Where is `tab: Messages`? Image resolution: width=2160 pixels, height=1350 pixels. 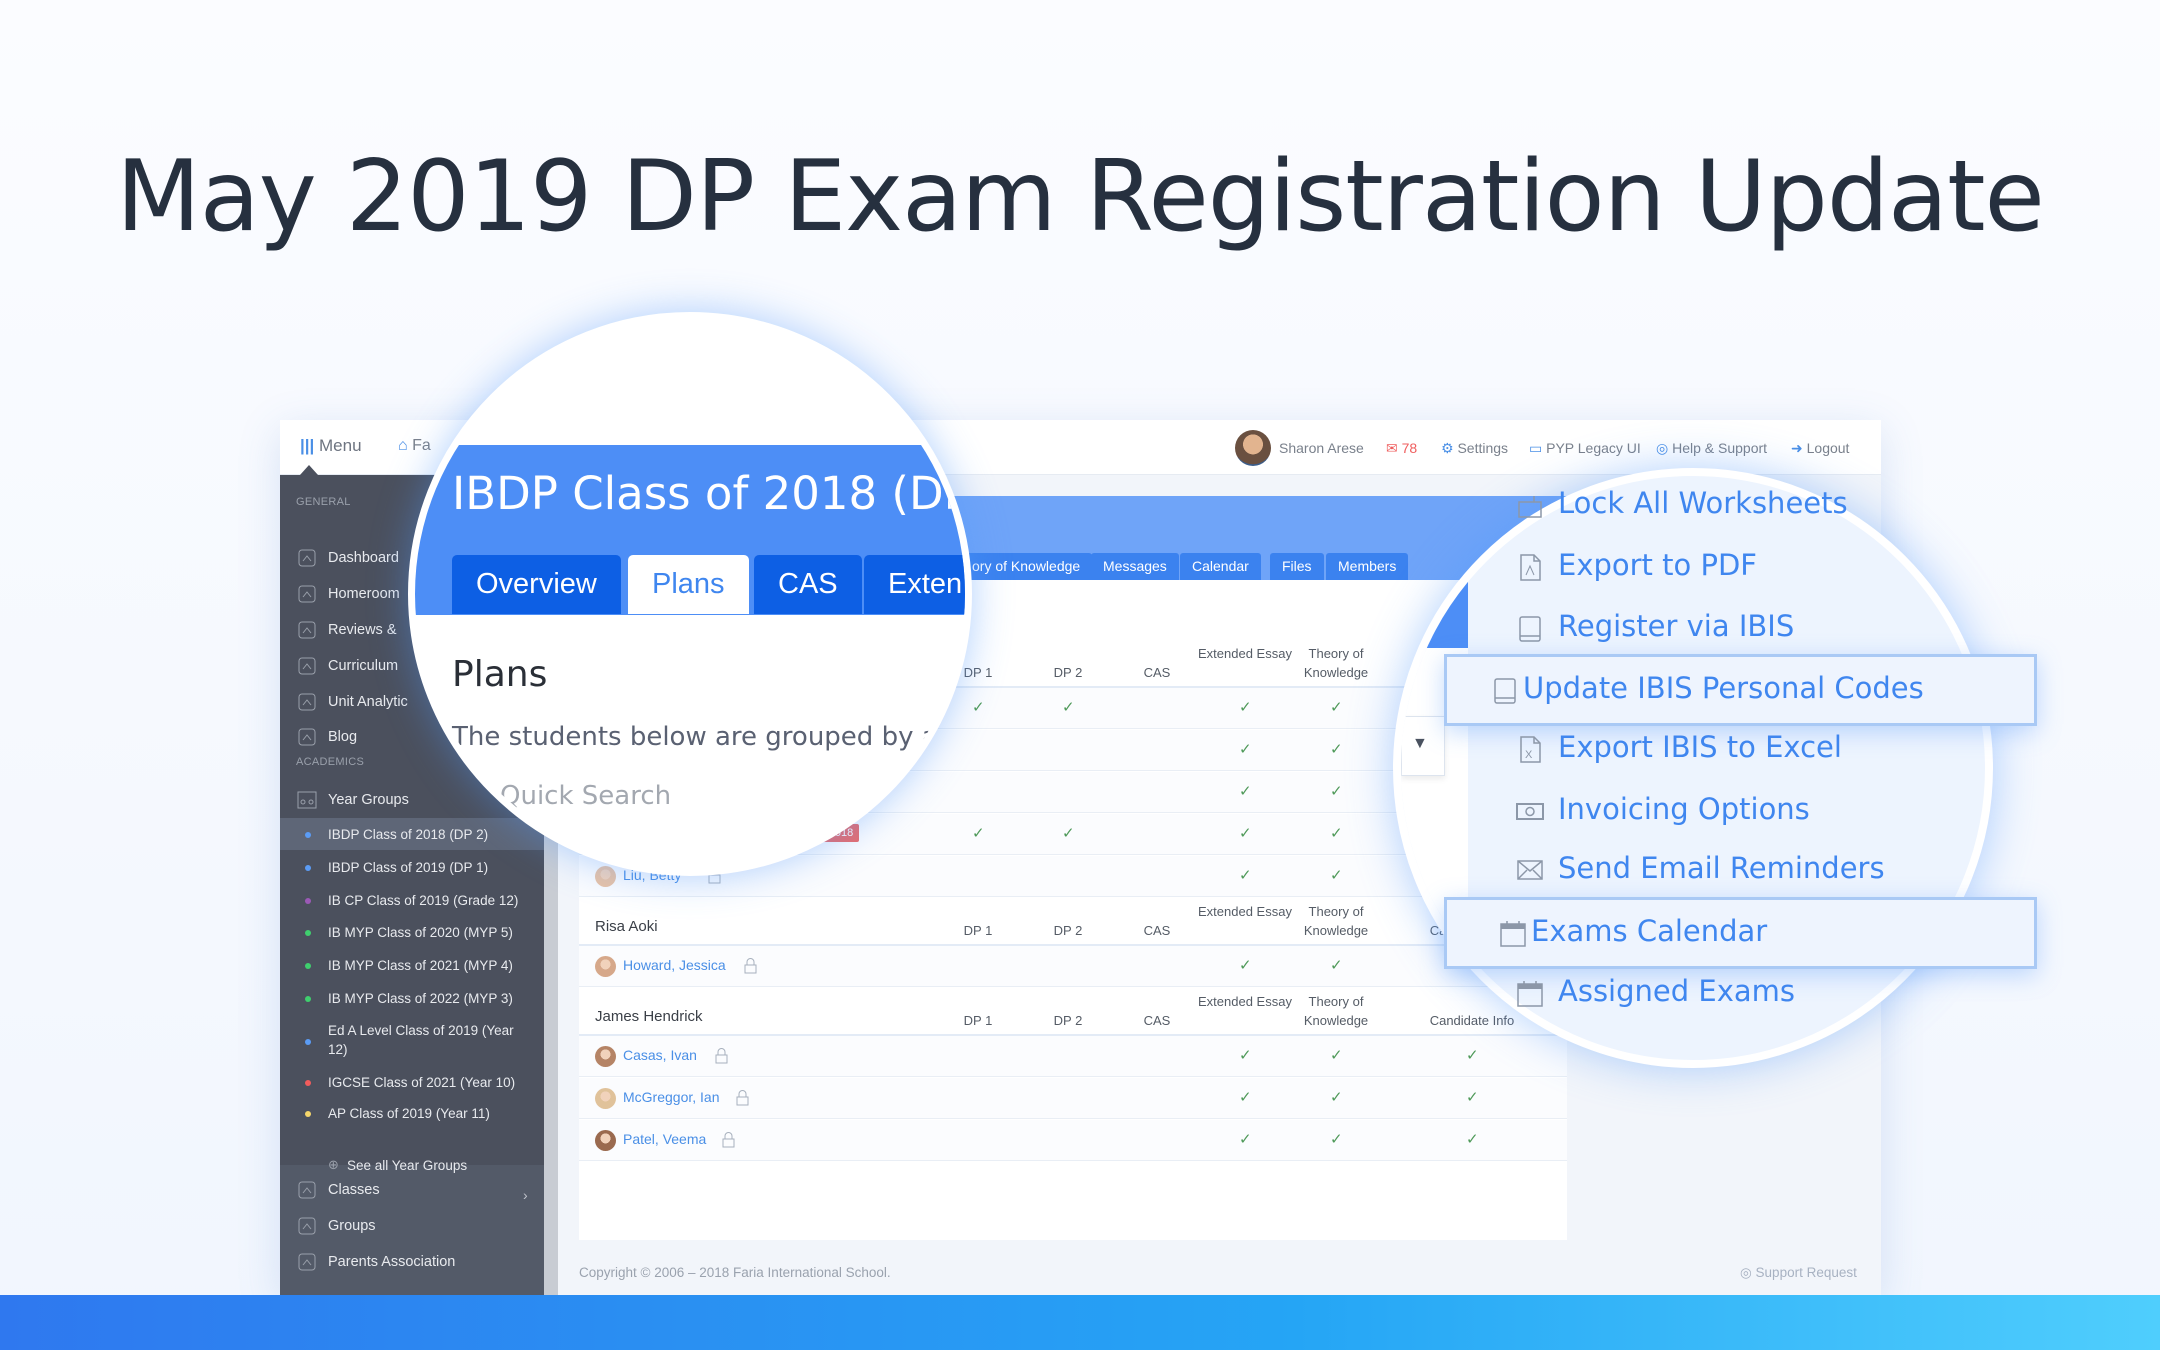
tab: Messages is located at coordinates (1135, 566).